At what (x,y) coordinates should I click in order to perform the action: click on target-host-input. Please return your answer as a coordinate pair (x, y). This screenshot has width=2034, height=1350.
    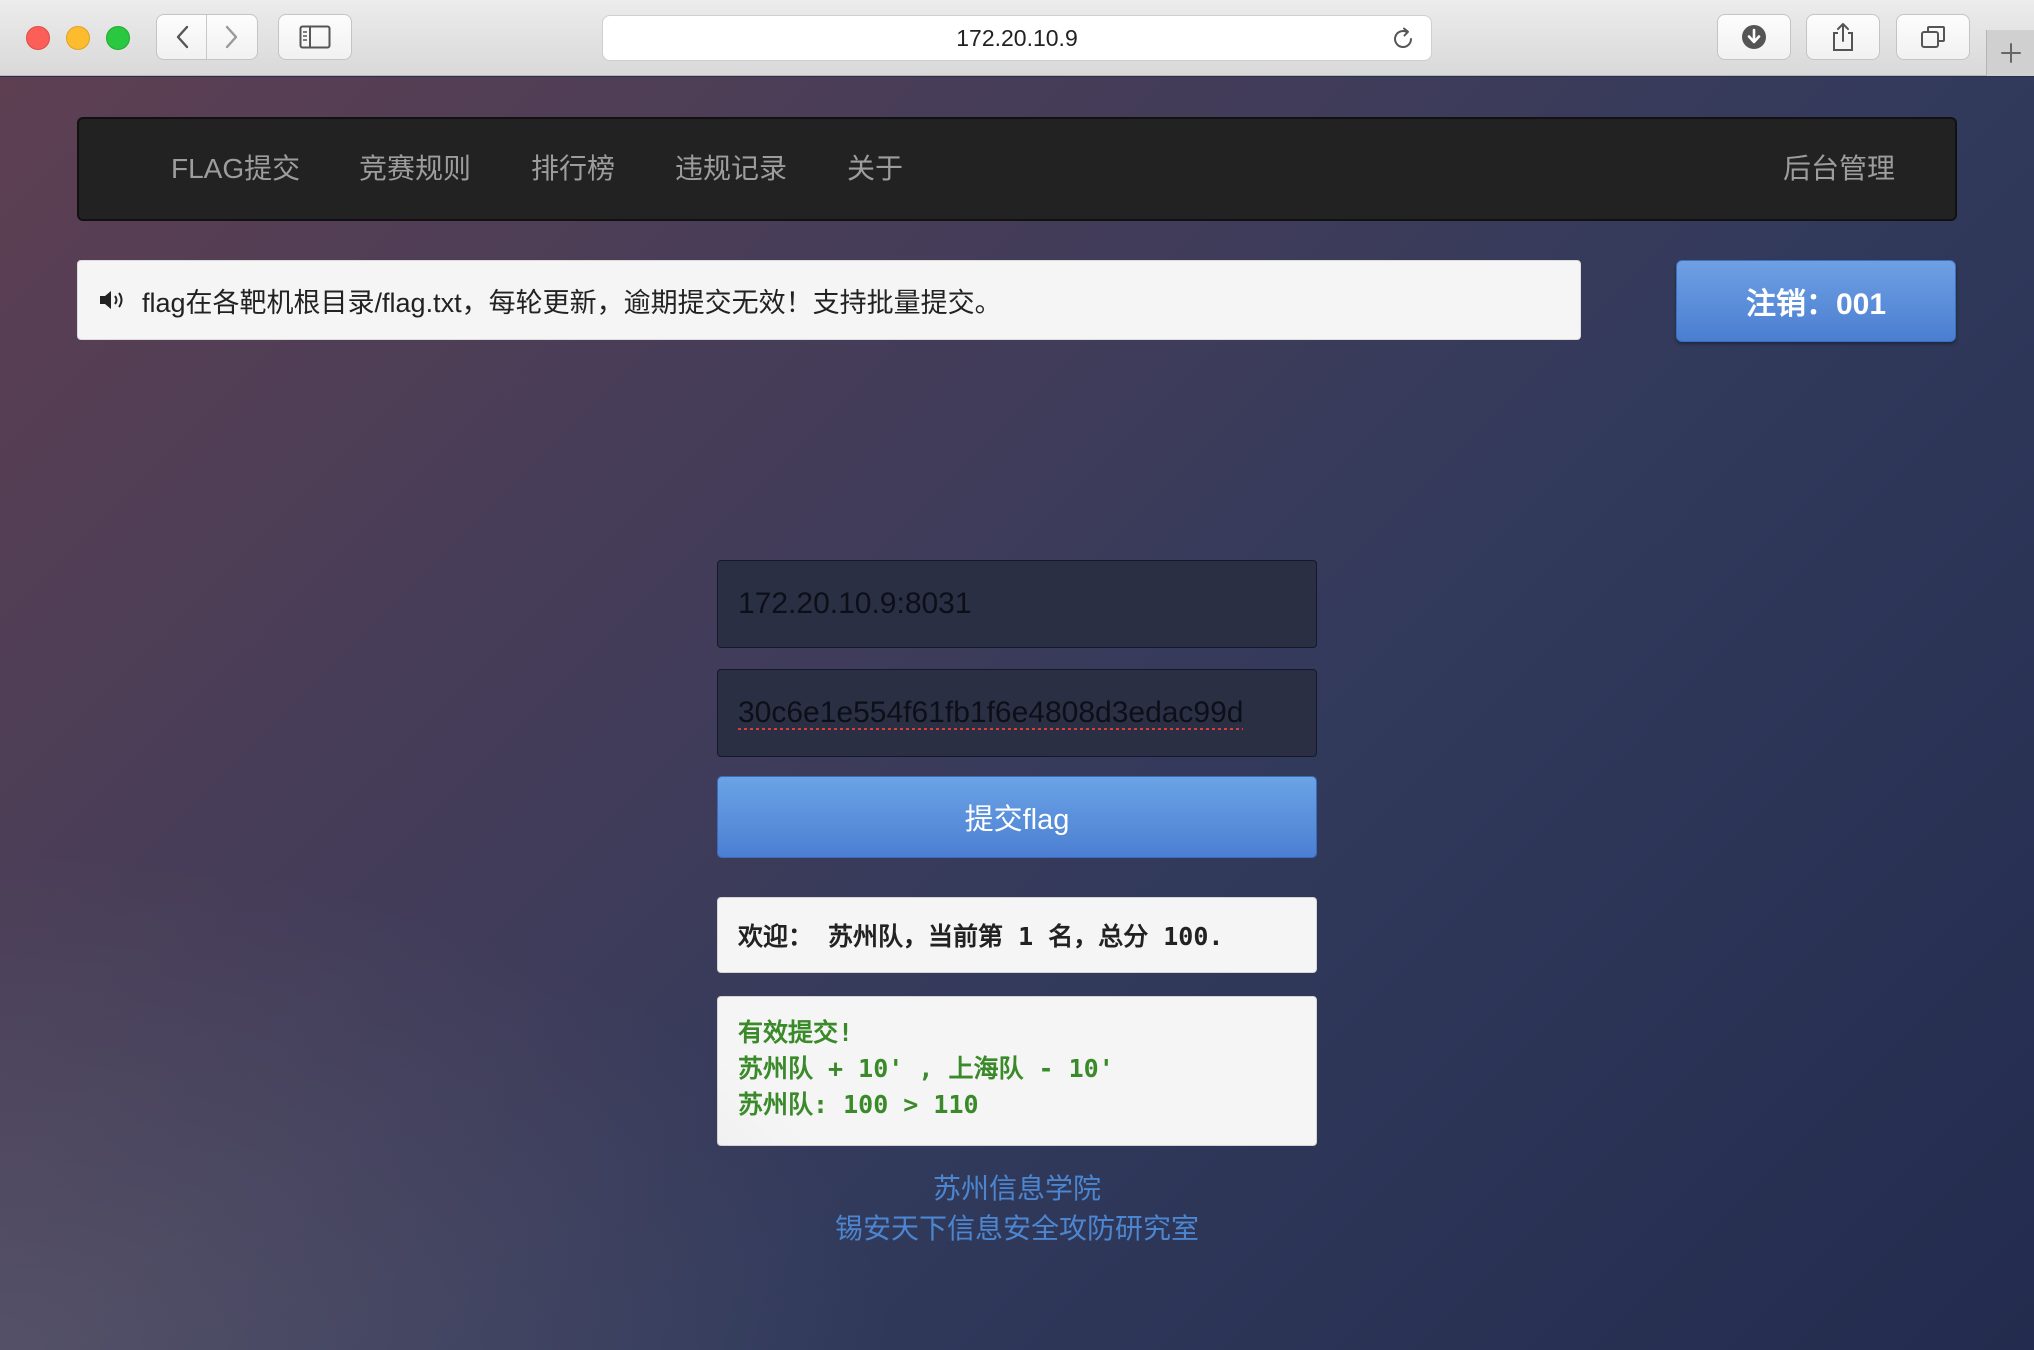
    Looking at the image, I should click on (1017, 604).